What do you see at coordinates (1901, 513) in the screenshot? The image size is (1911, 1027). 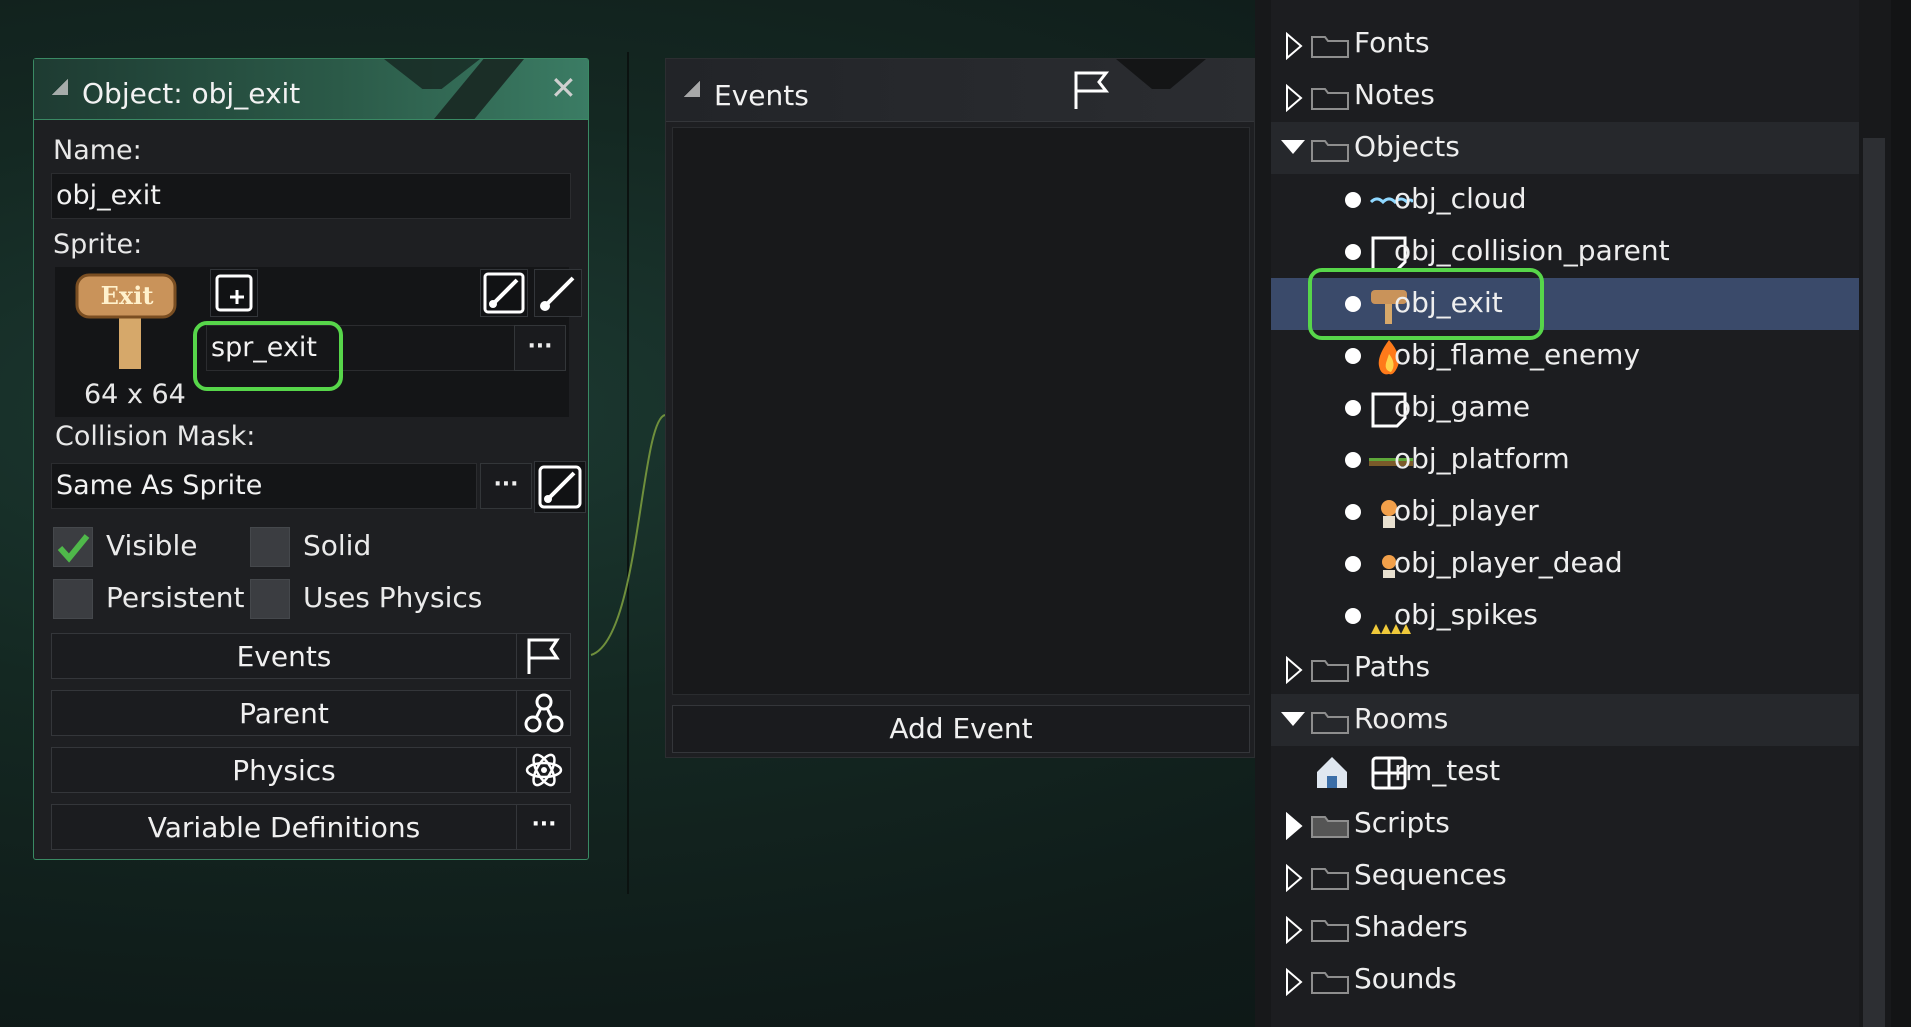 I see `dock-edge` at bounding box center [1901, 513].